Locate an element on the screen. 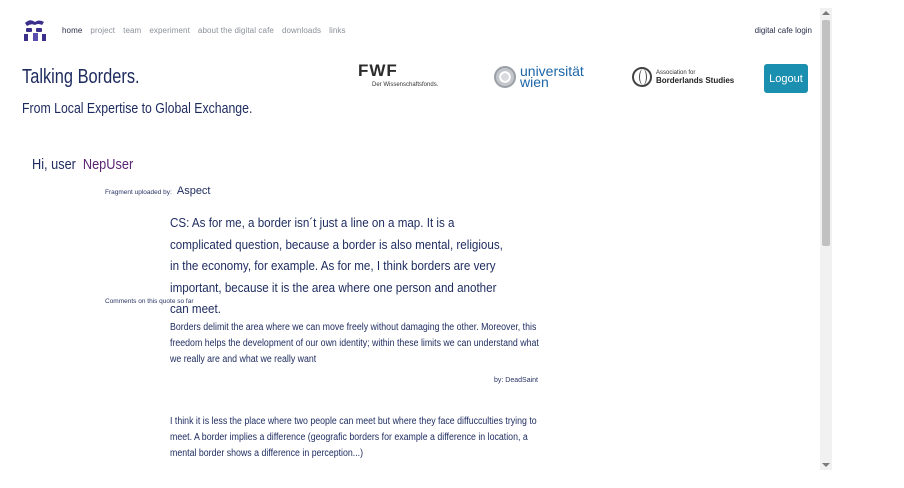  scroll-down-icon is located at coordinates (826, 465).